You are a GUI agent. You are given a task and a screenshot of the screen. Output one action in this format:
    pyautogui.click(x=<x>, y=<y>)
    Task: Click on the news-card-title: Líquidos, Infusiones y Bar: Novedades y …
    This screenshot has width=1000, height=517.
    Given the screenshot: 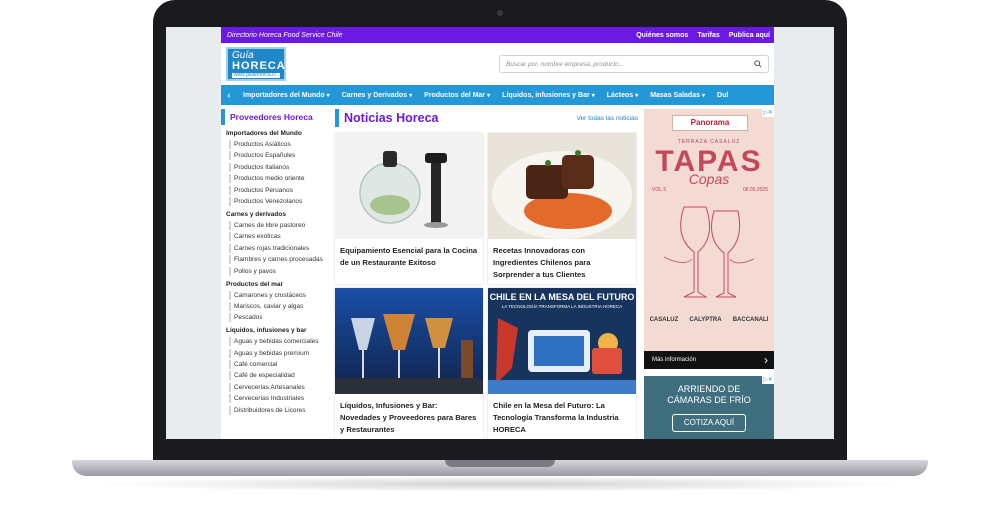 What is the action you would take?
    pyautogui.click(x=409, y=414)
    